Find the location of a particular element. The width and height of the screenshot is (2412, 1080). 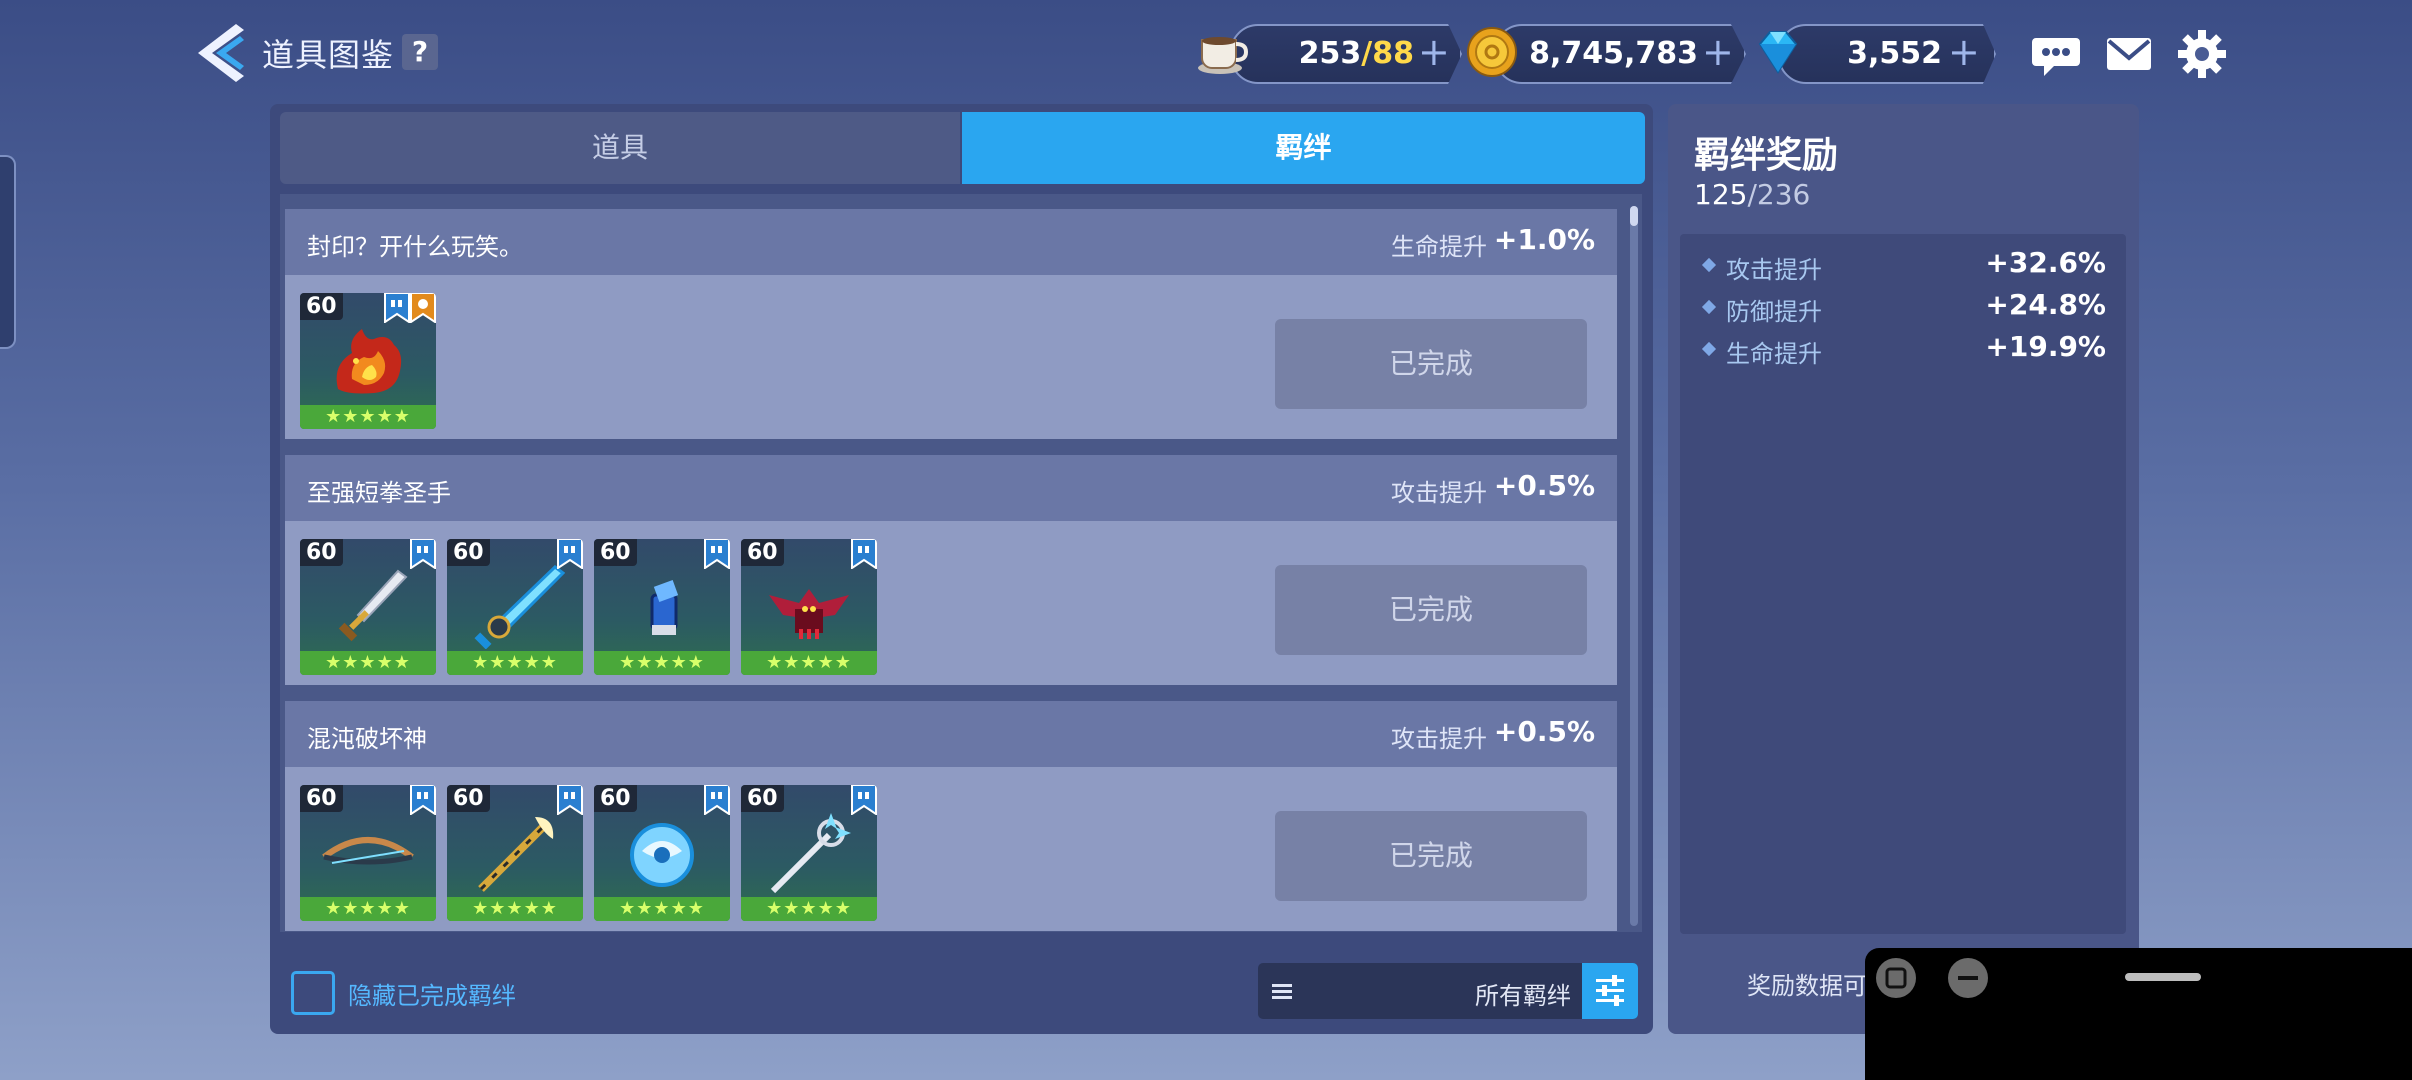

back-button is located at coordinates (220, 53).